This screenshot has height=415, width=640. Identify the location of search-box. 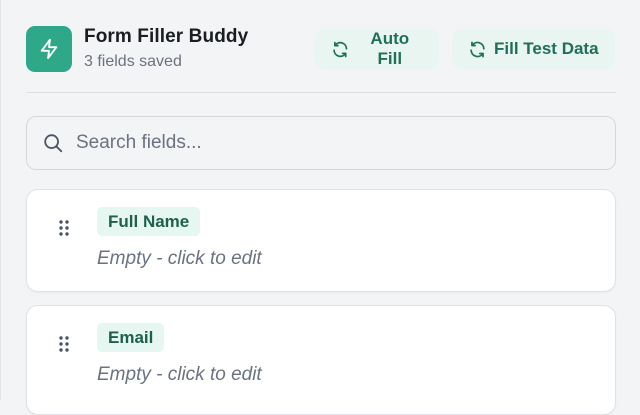
(321, 143).